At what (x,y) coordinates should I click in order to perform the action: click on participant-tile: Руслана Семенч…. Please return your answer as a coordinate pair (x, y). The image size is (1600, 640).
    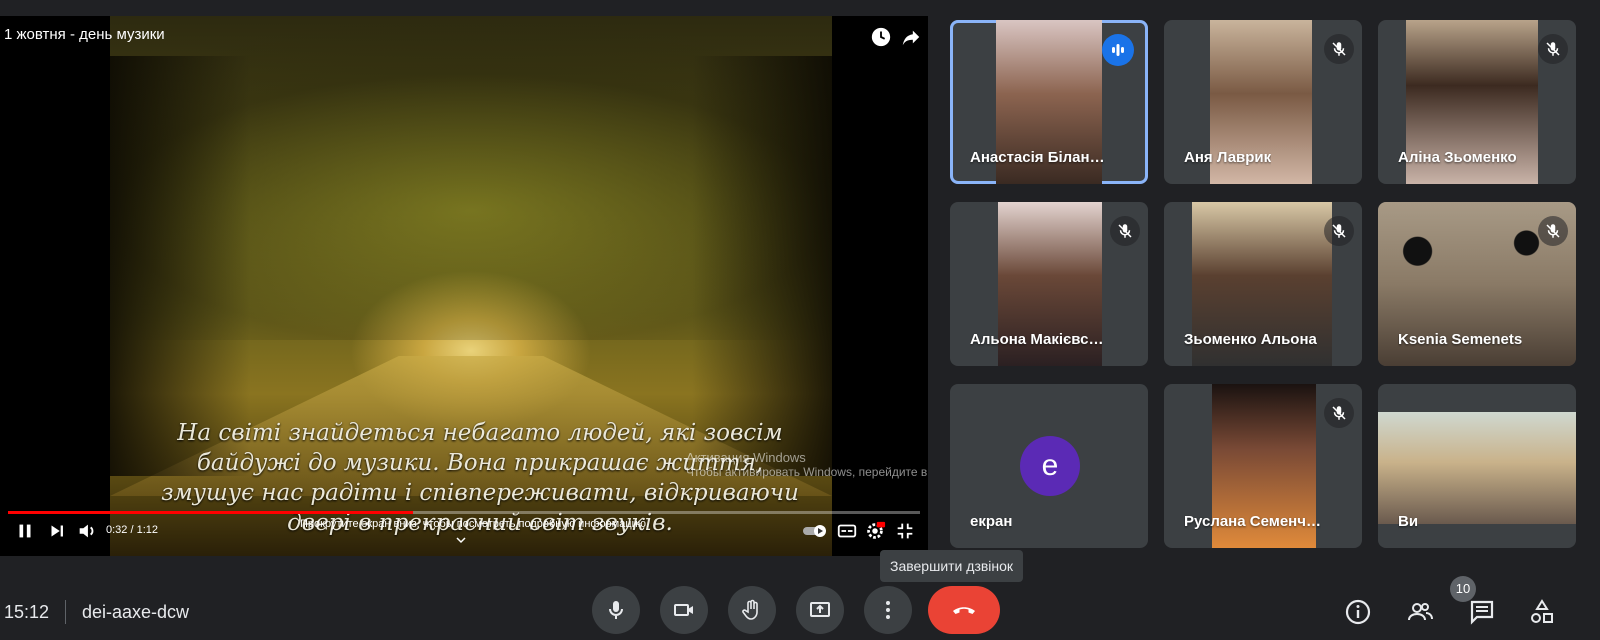
    Looking at the image, I should click on (1263, 466).